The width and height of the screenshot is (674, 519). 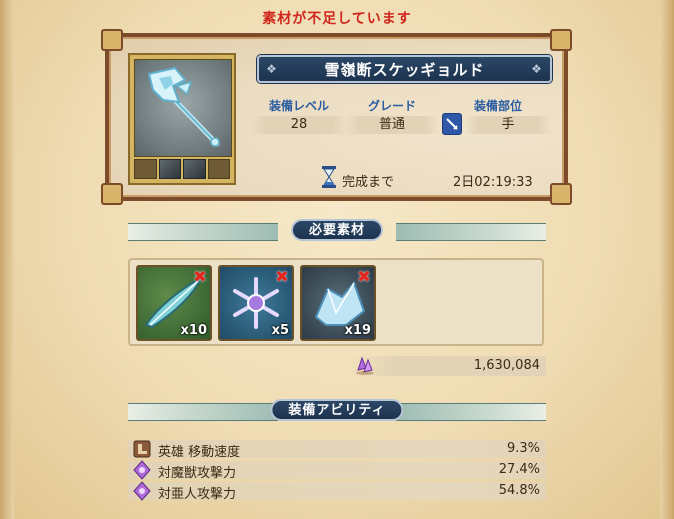 What do you see at coordinates (519, 469) in the screenshot?
I see `ability-value: 27.4%` at bounding box center [519, 469].